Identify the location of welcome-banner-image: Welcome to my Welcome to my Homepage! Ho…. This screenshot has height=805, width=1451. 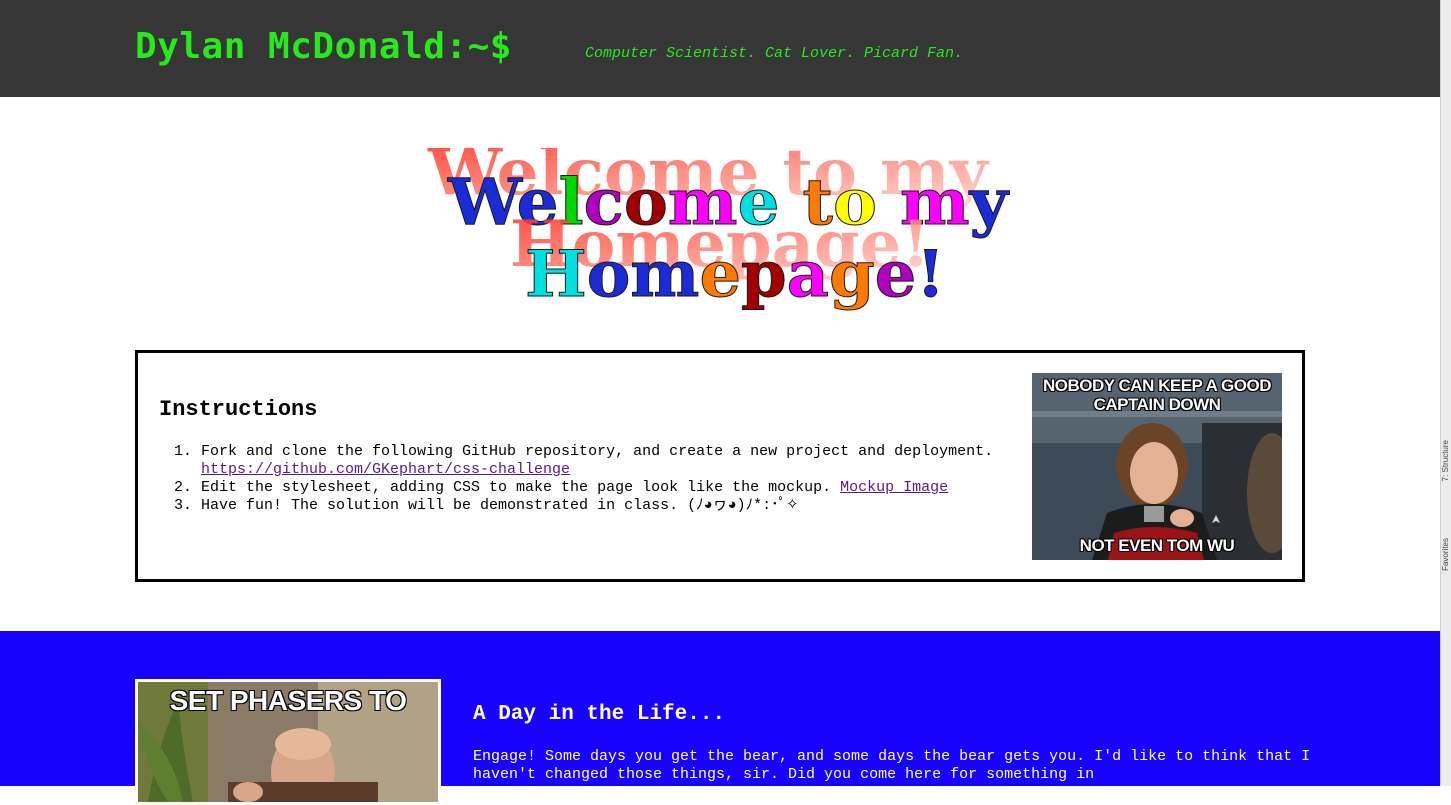
(720, 227).